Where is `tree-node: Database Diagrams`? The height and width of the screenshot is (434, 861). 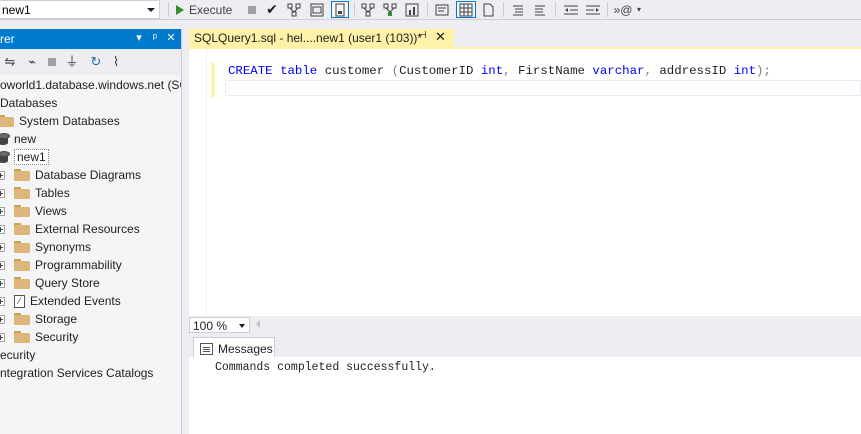
tree-node: Database Diagrams is located at coordinates (70, 175).